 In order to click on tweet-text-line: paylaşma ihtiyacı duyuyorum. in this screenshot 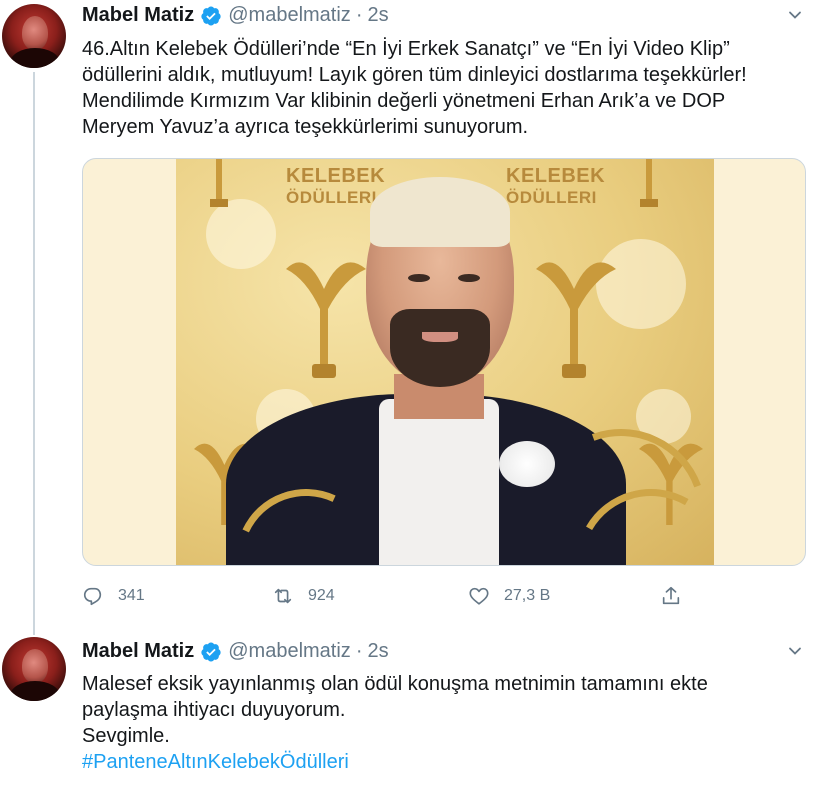, I will do `click(214, 710)`.